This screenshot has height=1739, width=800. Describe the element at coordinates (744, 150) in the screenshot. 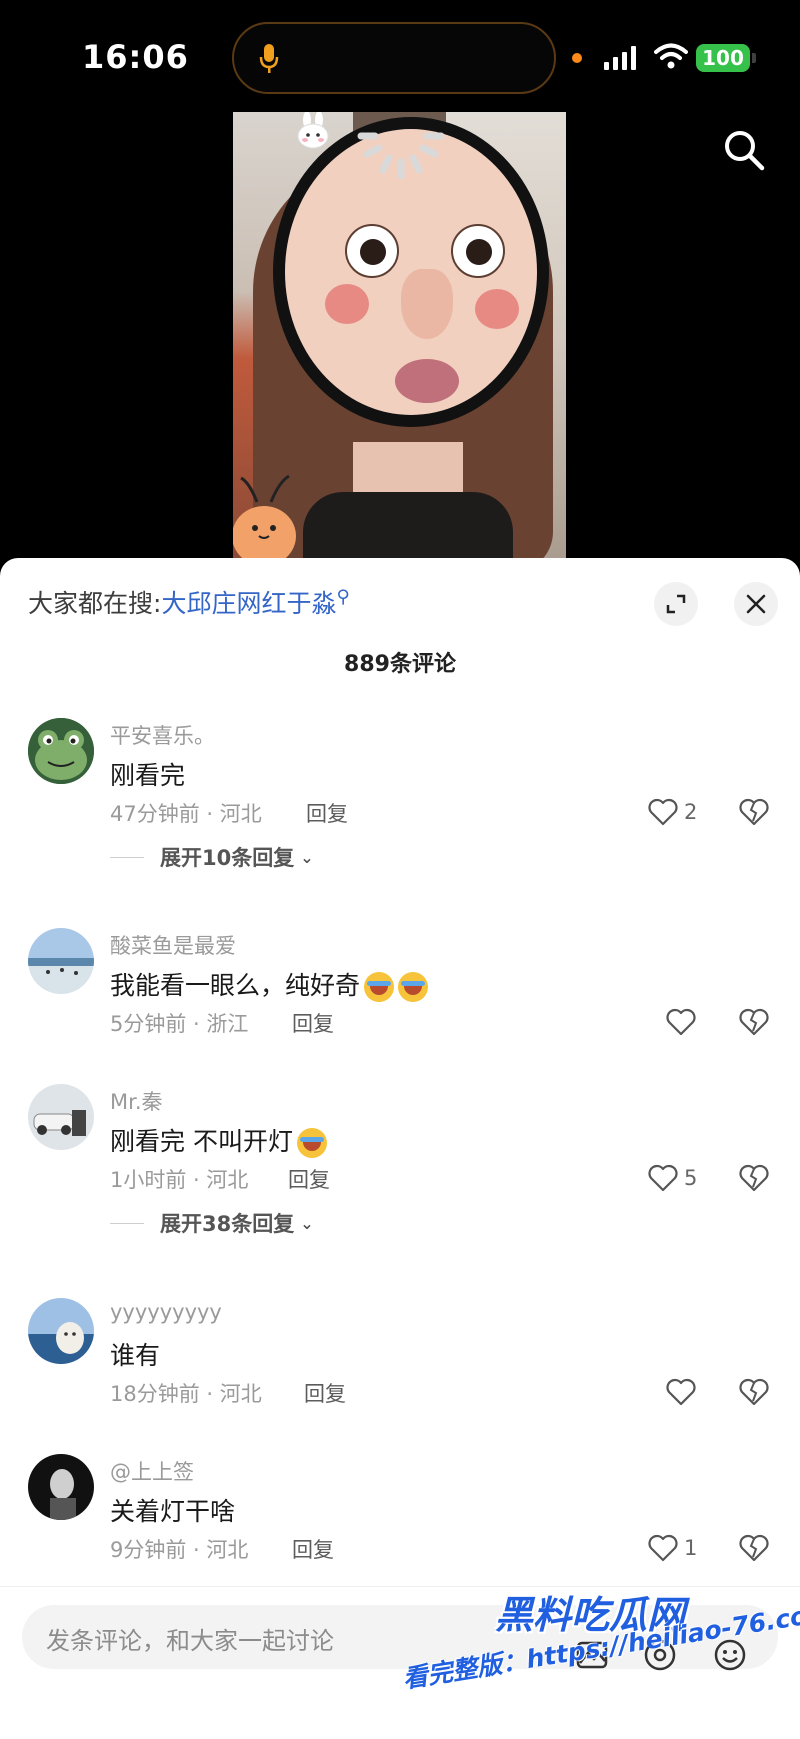

I see `search-icon` at that location.